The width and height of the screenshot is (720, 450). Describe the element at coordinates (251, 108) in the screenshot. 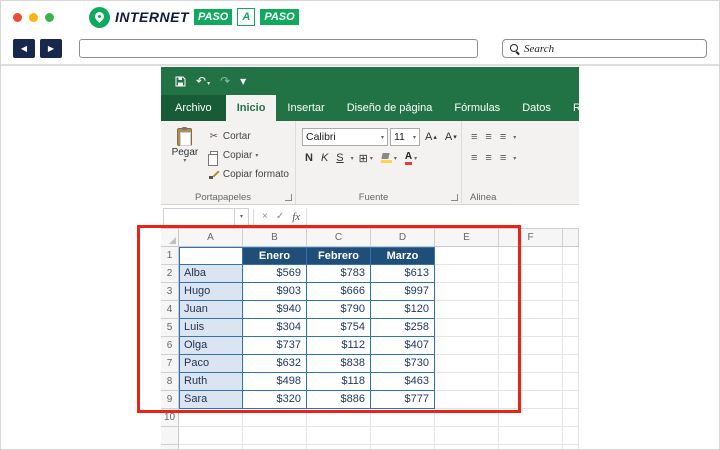

I see `tab-inicio: Inicio` at that location.